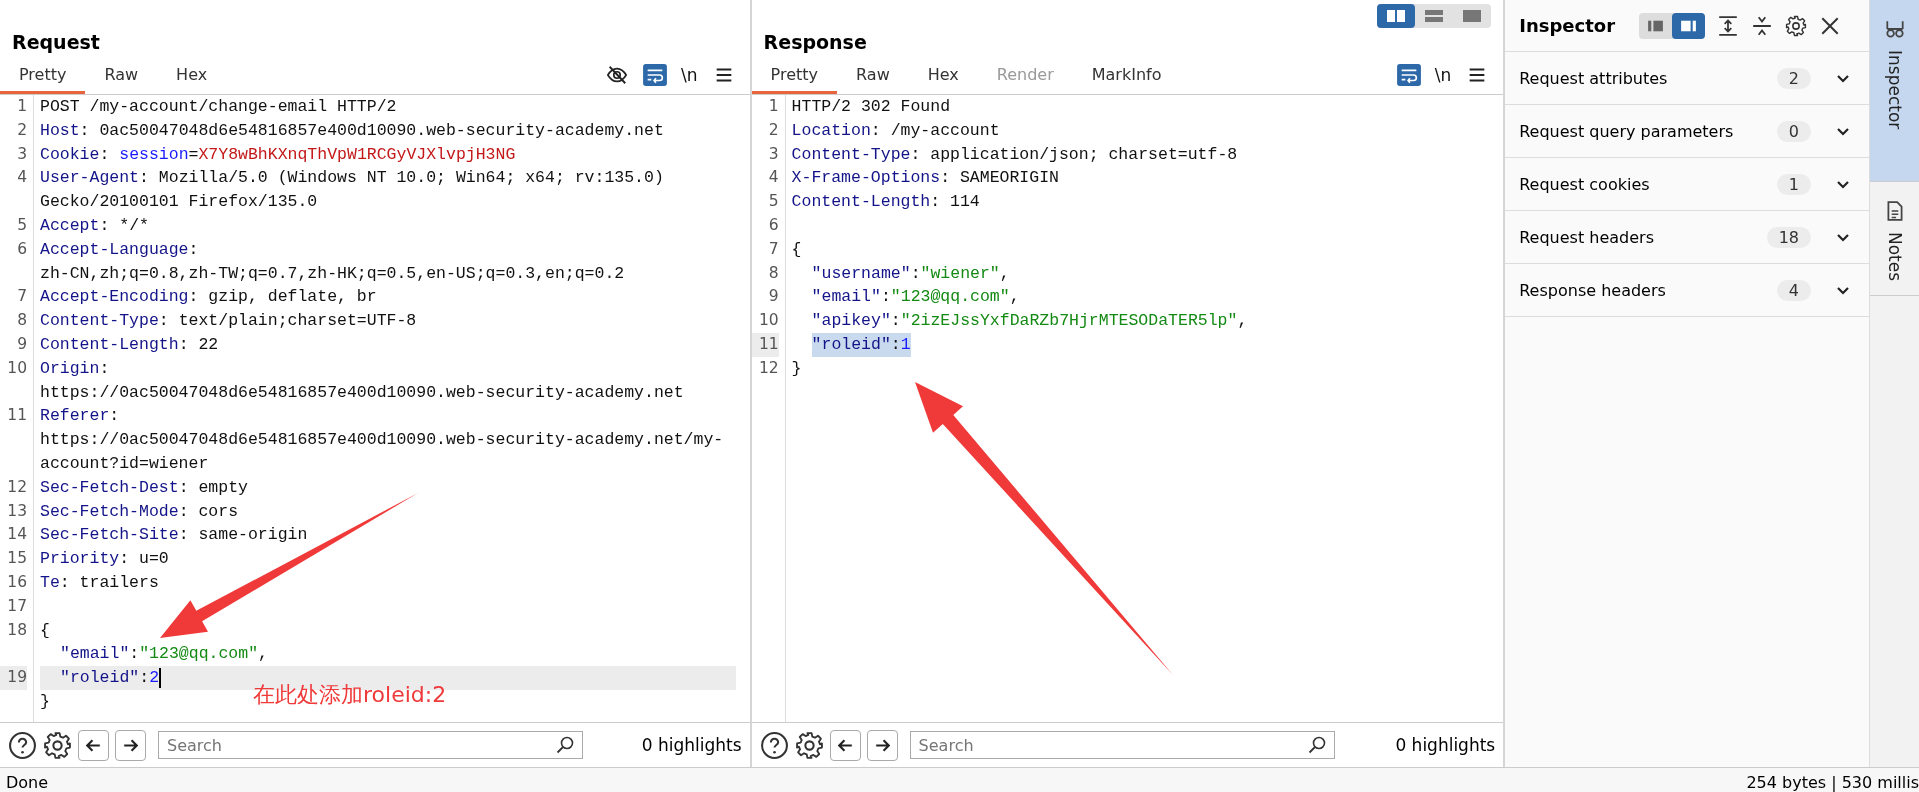 This screenshot has height=792, width=1919. What do you see at coordinates (352, 130) in the screenshot?
I see `code-line: Host: 0ac50047048d6e54816857e400d10090.web-security-academy.net` at bounding box center [352, 130].